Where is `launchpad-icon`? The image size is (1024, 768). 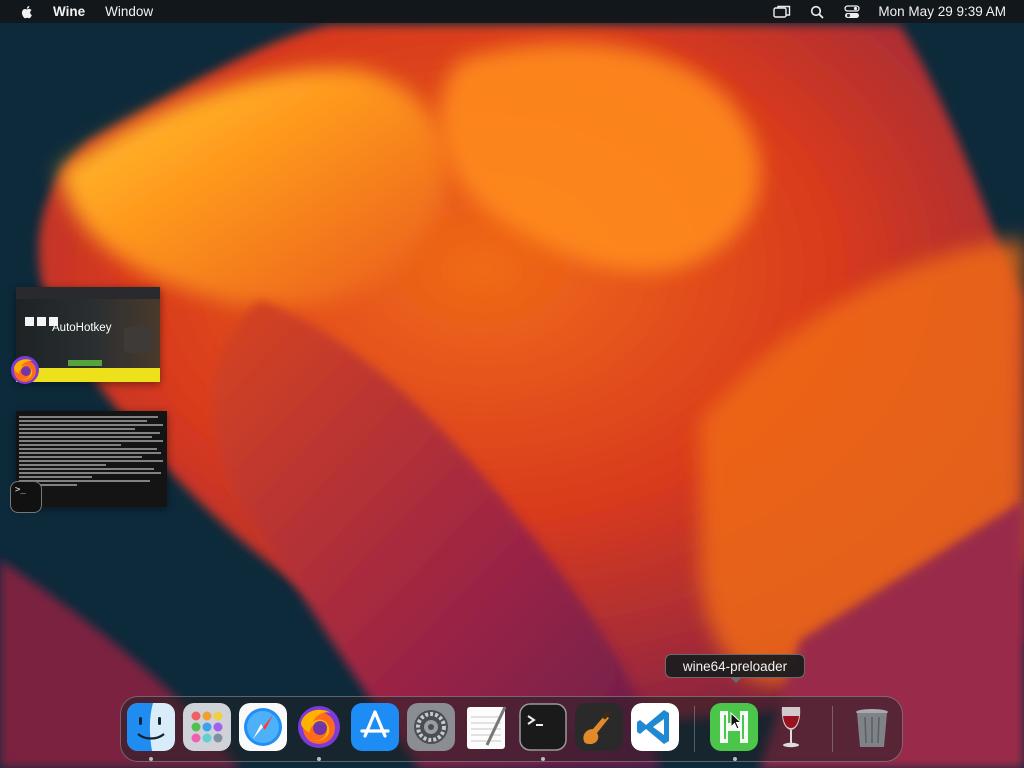 launchpad-icon is located at coordinates (207, 727).